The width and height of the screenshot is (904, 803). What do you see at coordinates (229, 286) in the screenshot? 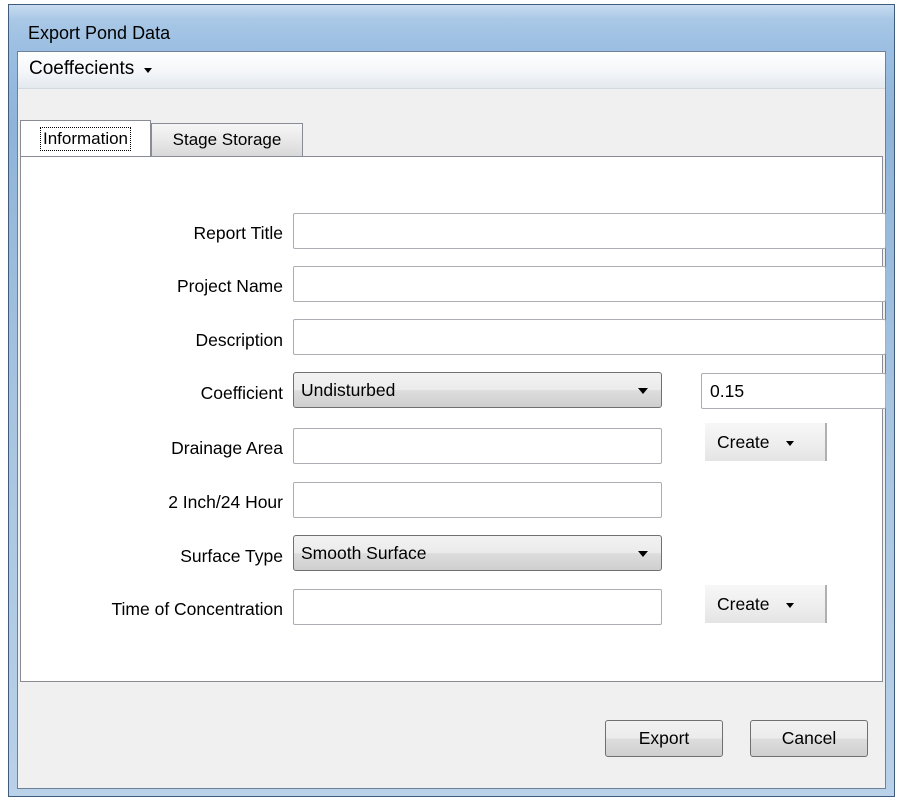
I see `project-name-label: Project Name` at bounding box center [229, 286].